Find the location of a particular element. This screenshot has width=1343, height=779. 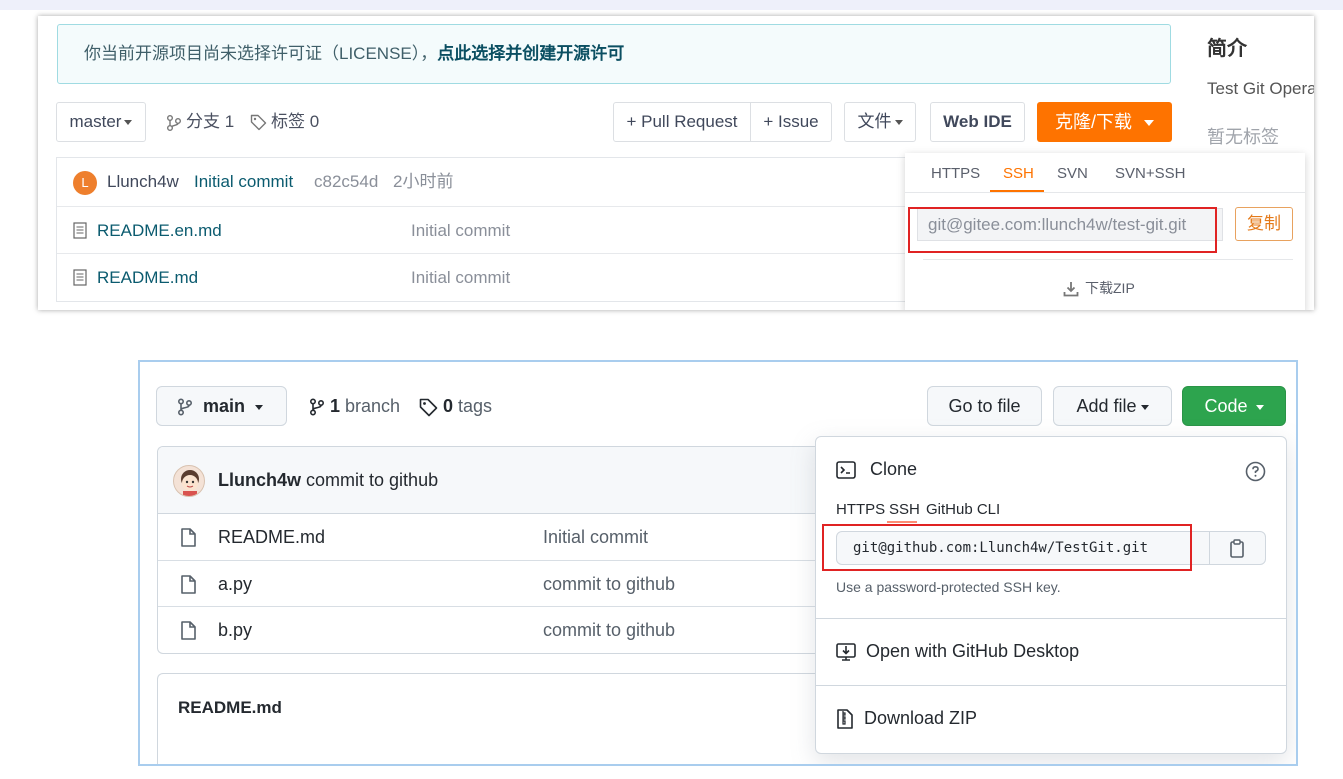

add-file-button: Add file is located at coordinates (1112, 406).